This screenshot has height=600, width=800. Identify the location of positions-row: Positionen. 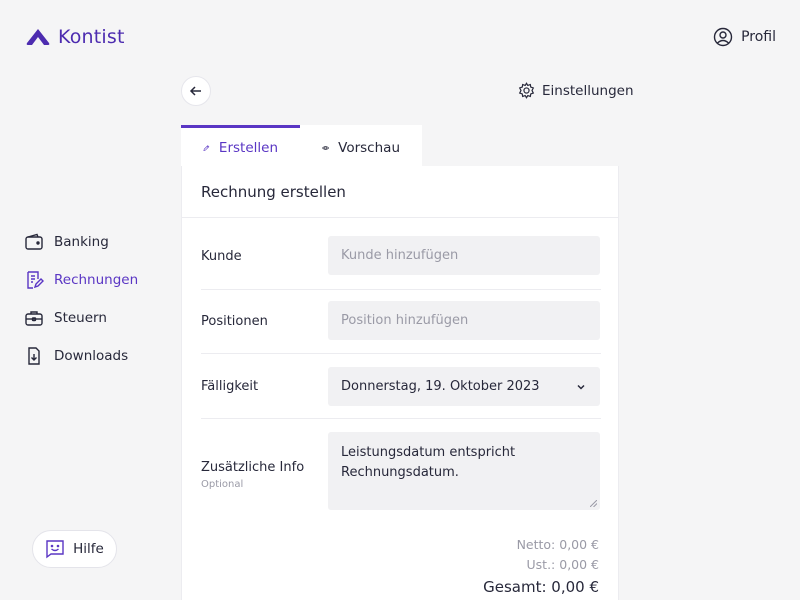
(401, 322).